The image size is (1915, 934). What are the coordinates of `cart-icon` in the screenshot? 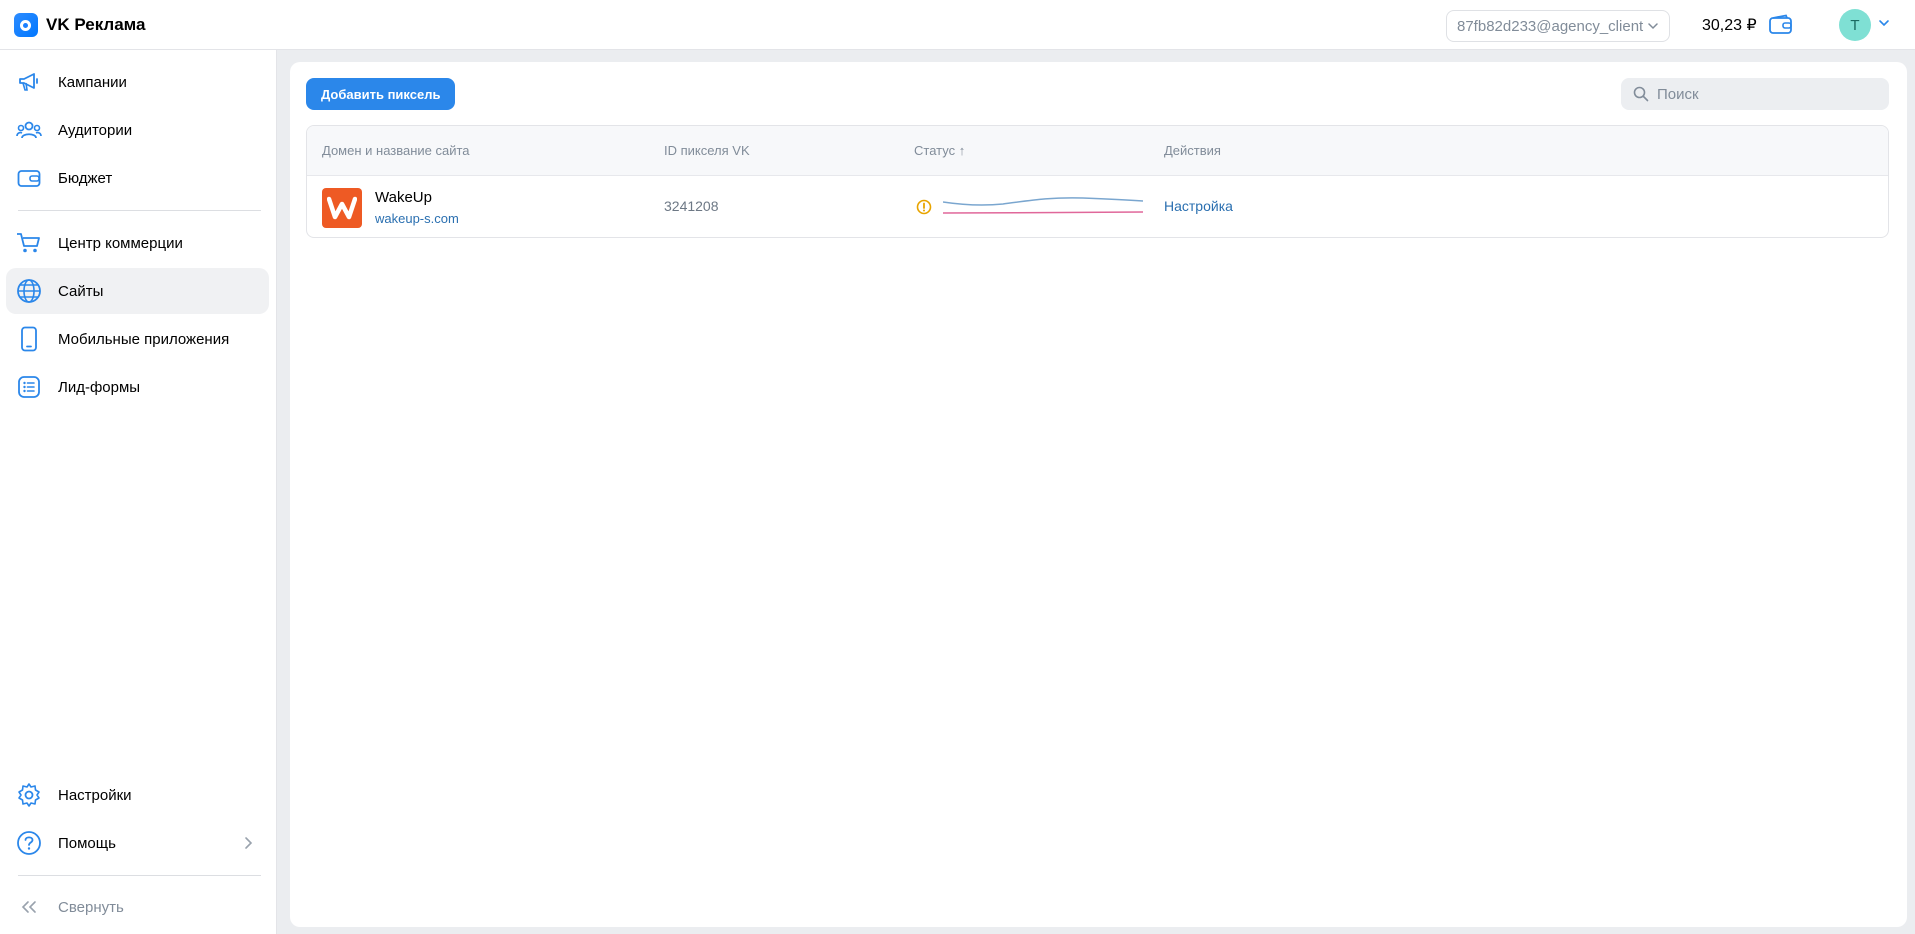 It's located at (29, 243).